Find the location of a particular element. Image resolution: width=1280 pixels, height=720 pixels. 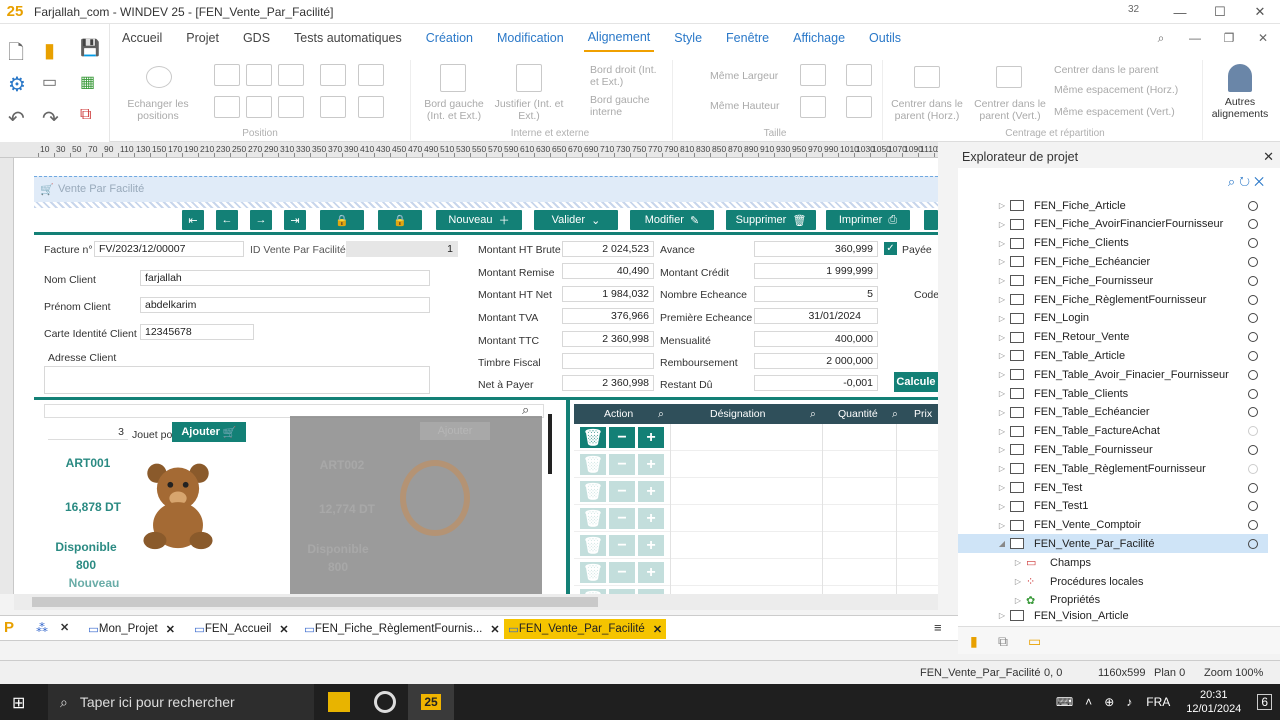

valider-button: Valider ⌄ is located at coordinates (576, 220).